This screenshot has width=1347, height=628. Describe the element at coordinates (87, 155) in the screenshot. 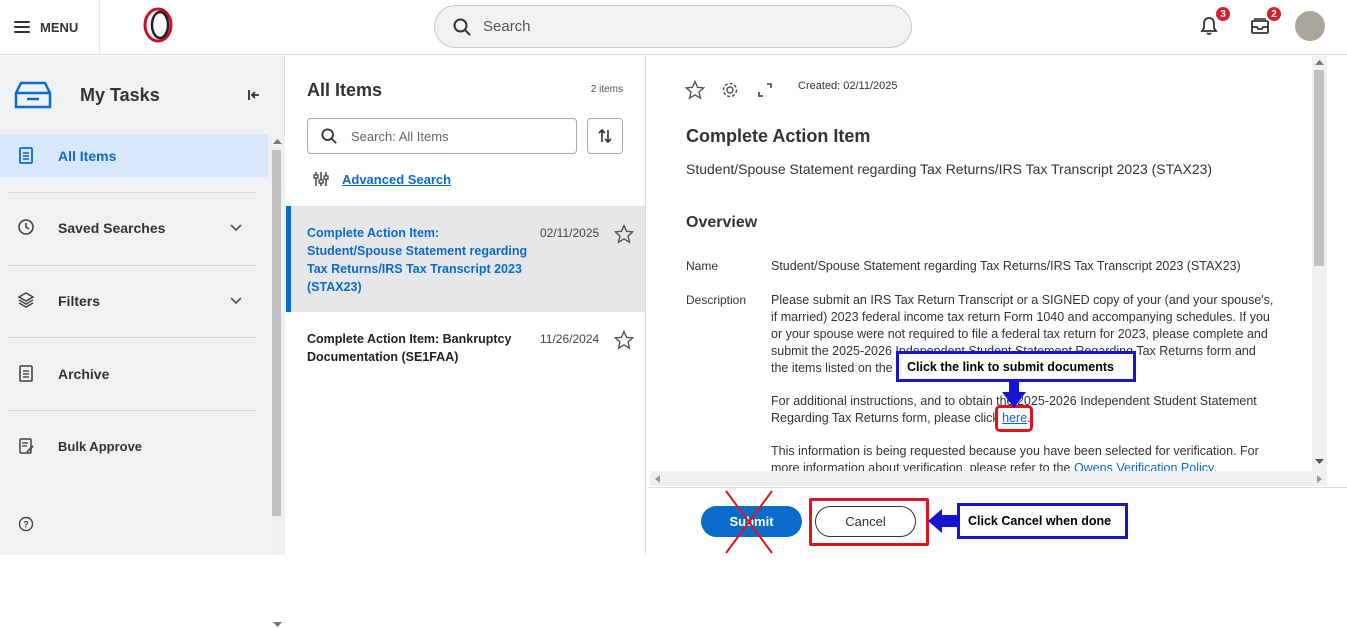

I see `sidebar-item-label: All Items` at that location.